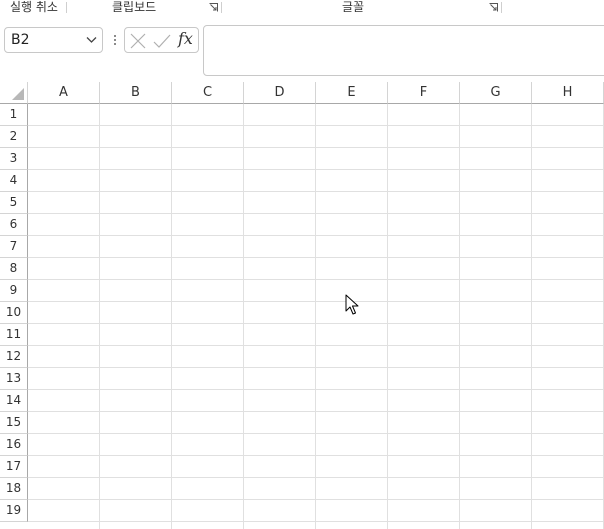 The image size is (604, 529). I want to click on column-header-h: H, so click(568, 93).